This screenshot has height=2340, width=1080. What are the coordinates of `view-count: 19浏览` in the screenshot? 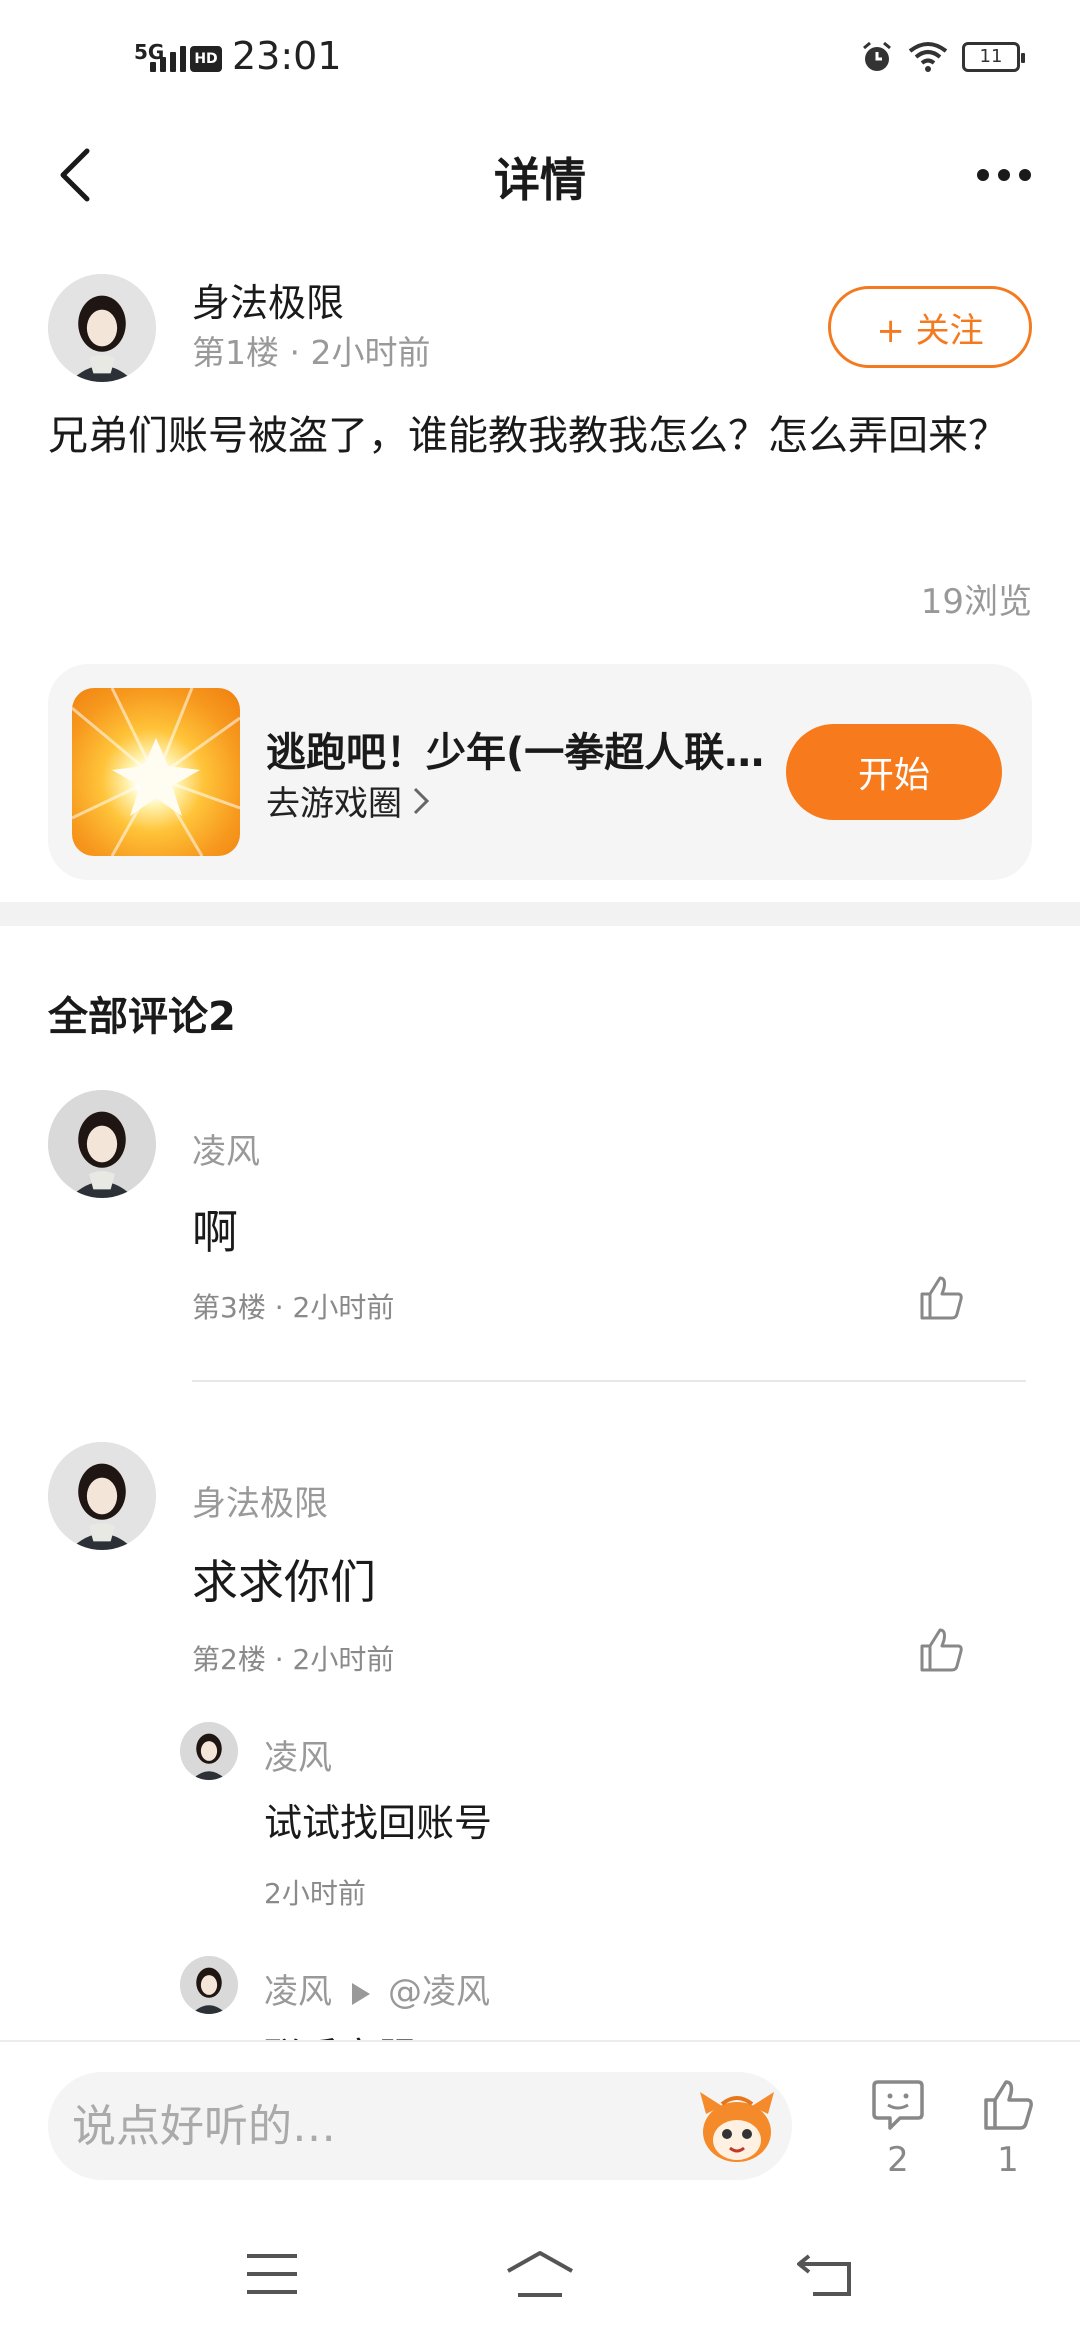 It's located at (976, 602).